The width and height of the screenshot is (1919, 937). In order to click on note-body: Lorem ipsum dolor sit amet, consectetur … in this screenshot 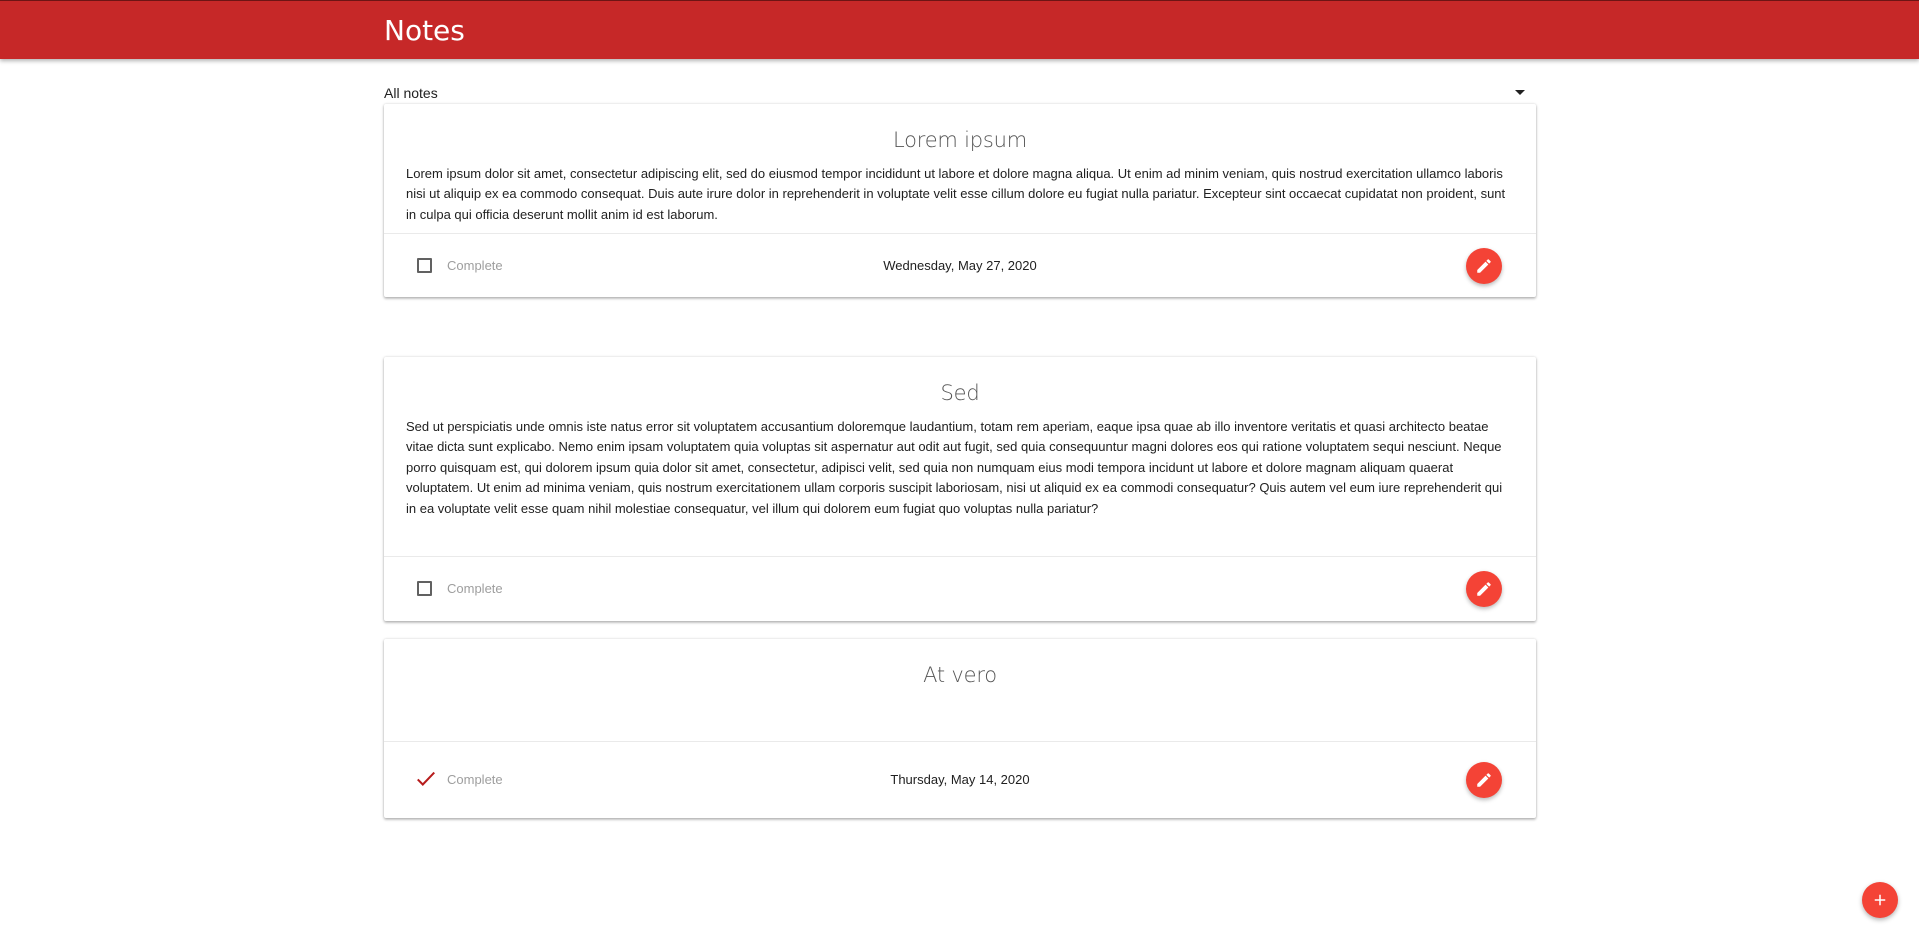, I will do `click(956, 194)`.